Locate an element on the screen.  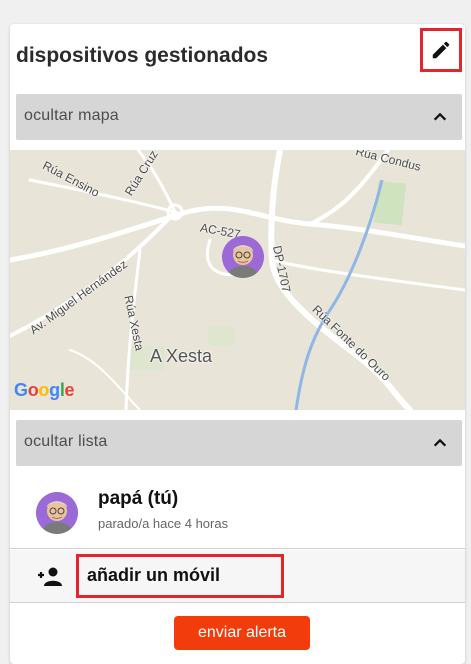
toggle-map-button: ocultar mapa is located at coordinates (239, 117).